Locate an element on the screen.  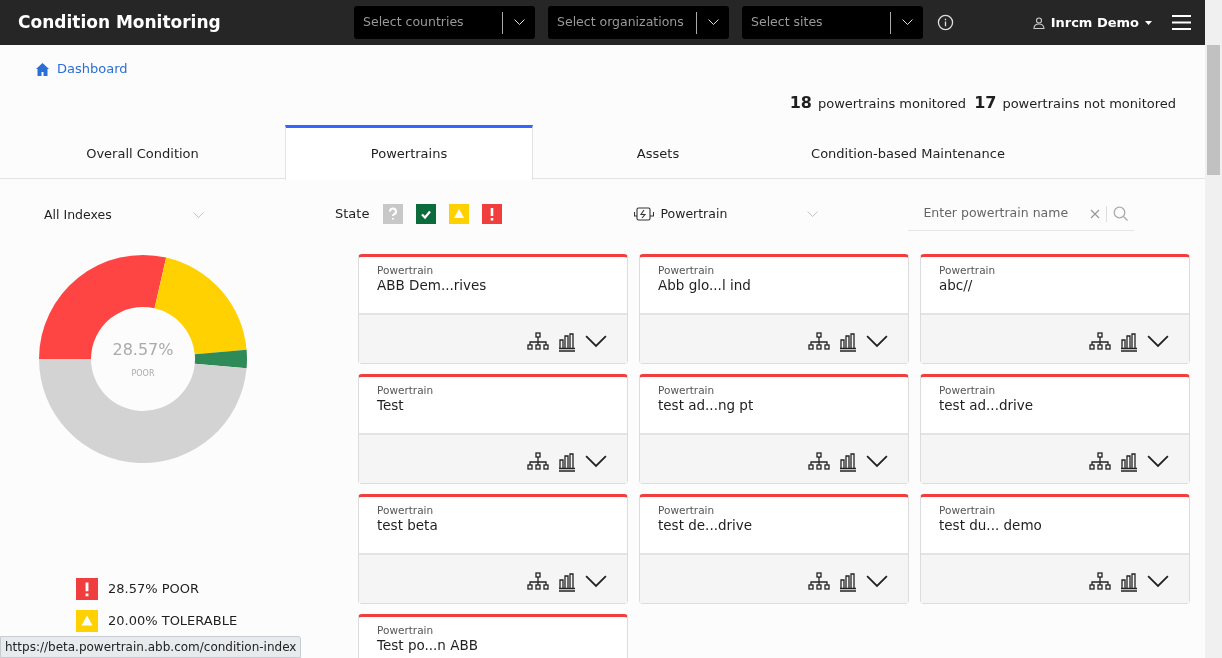
legend-label: 28.57% POOR is located at coordinates (154, 589).